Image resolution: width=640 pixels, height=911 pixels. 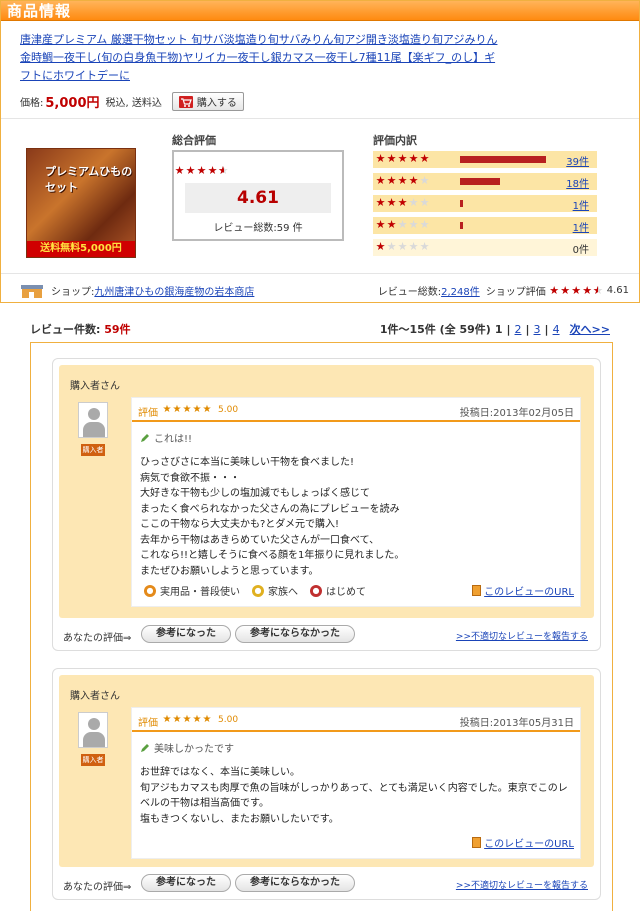 I want to click on image-banner: 送料無料5,000円, so click(x=81, y=249).